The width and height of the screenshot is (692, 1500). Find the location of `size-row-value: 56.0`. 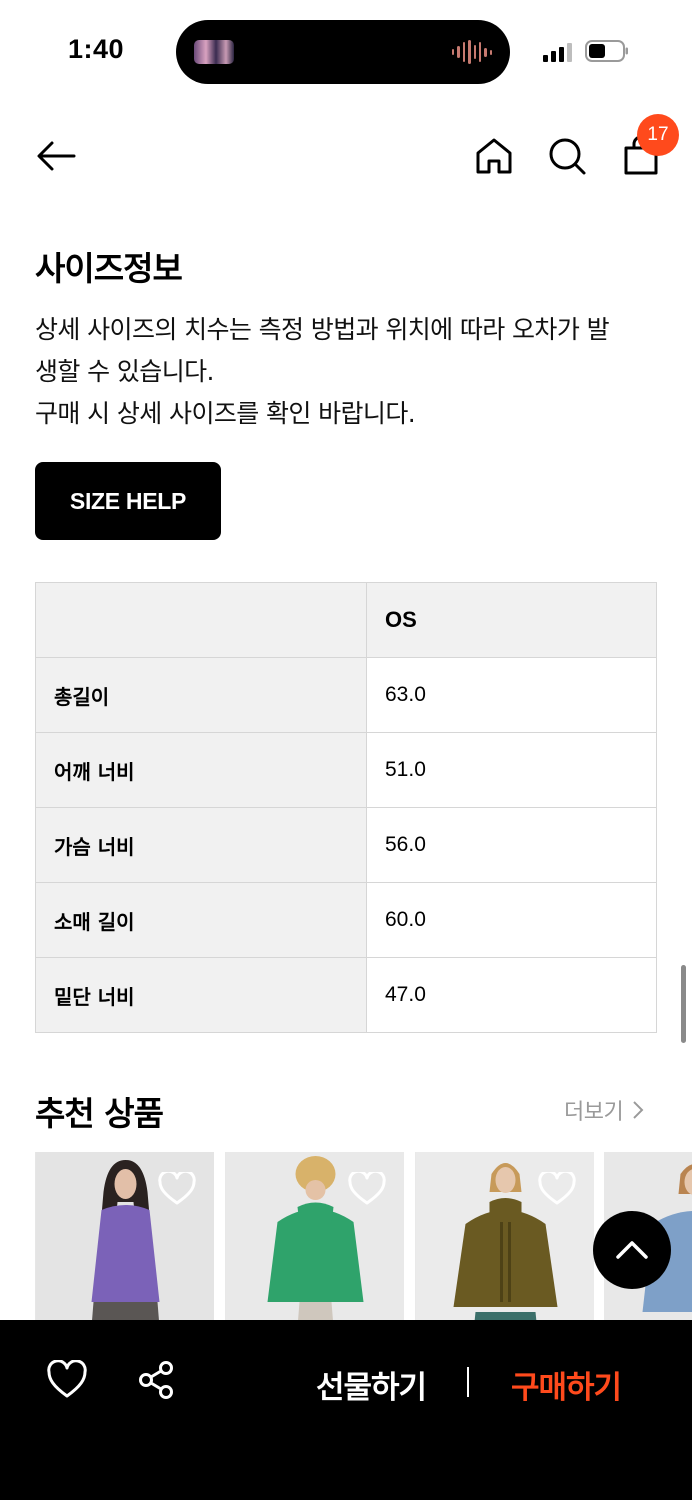

size-row-value: 56.0 is located at coordinates (511, 845).